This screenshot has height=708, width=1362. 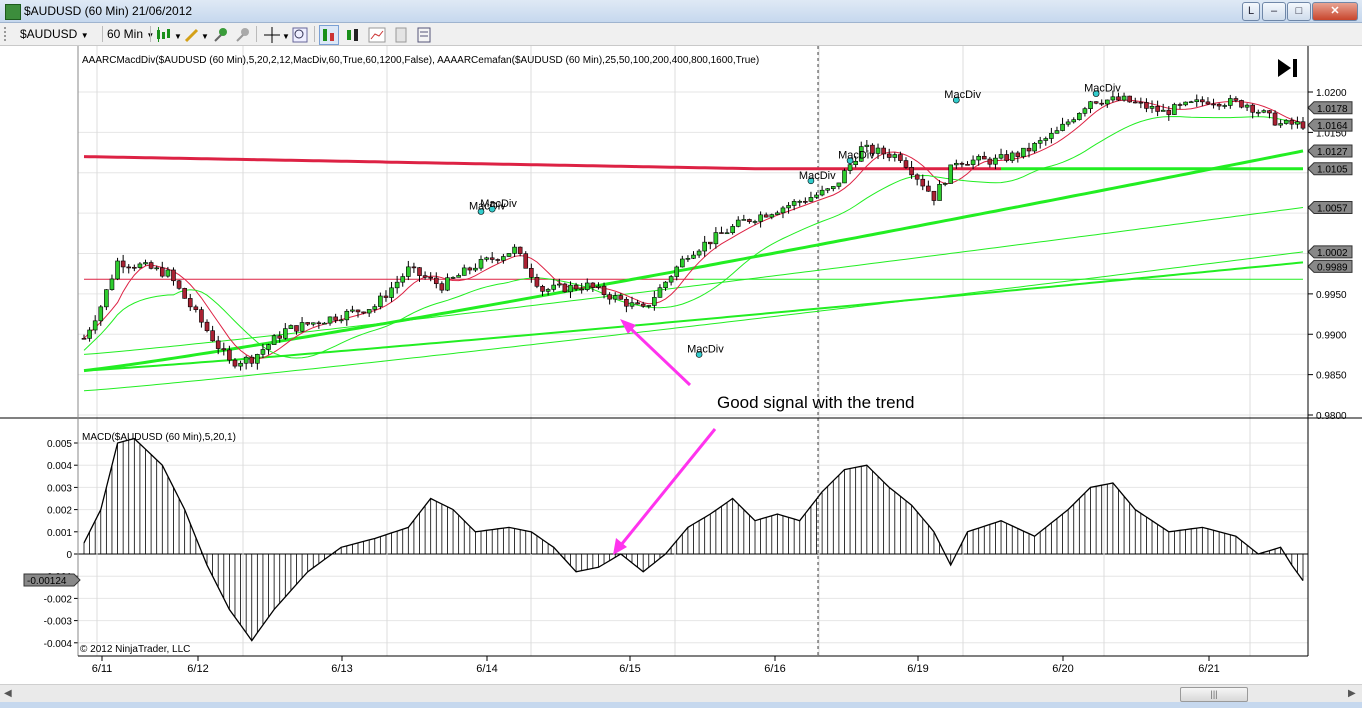 What do you see at coordinates (300, 35) in the screenshot?
I see `zoom-button` at bounding box center [300, 35].